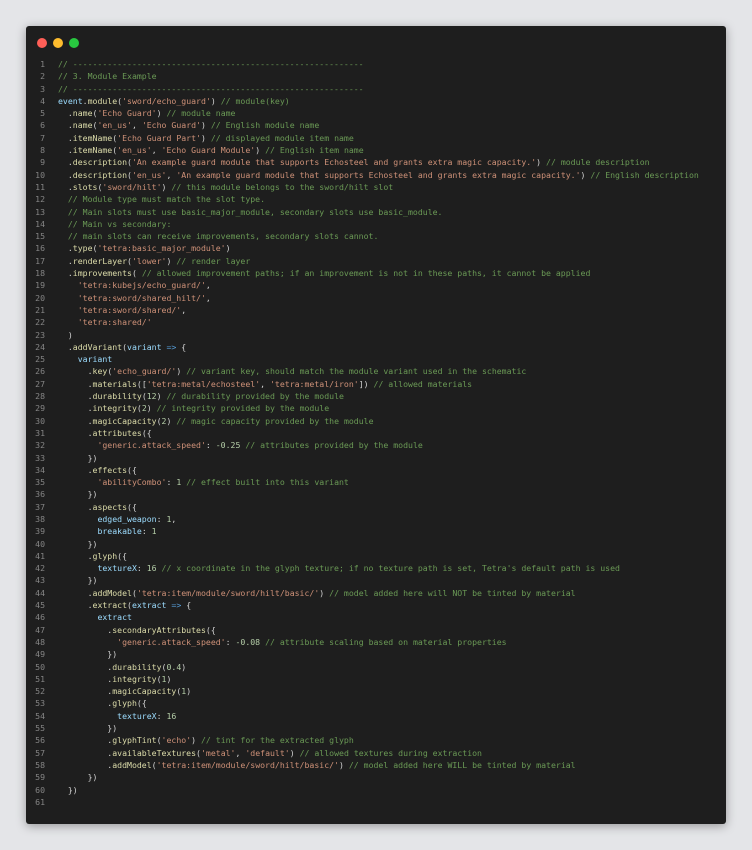  What do you see at coordinates (144, 297) in the screenshot?
I see `line-text: 'tetra:sword/shared_hilt/',` at bounding box center [144, 297].